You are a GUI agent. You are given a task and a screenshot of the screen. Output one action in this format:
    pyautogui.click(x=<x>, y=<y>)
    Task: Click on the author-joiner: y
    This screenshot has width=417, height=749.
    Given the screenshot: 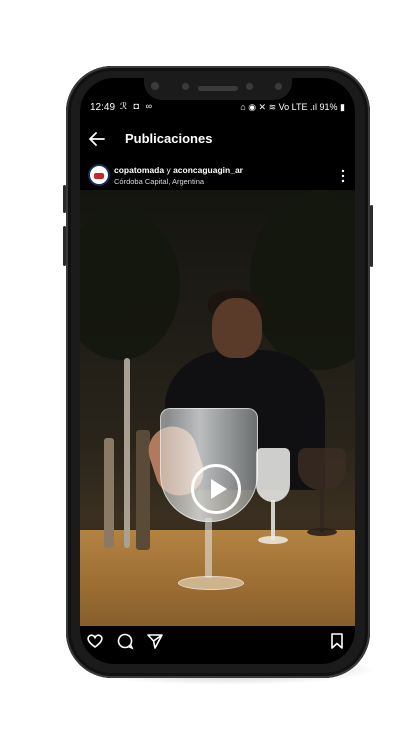 What is the action you would take?
    pyautogui.click(x=169, y=170)
    